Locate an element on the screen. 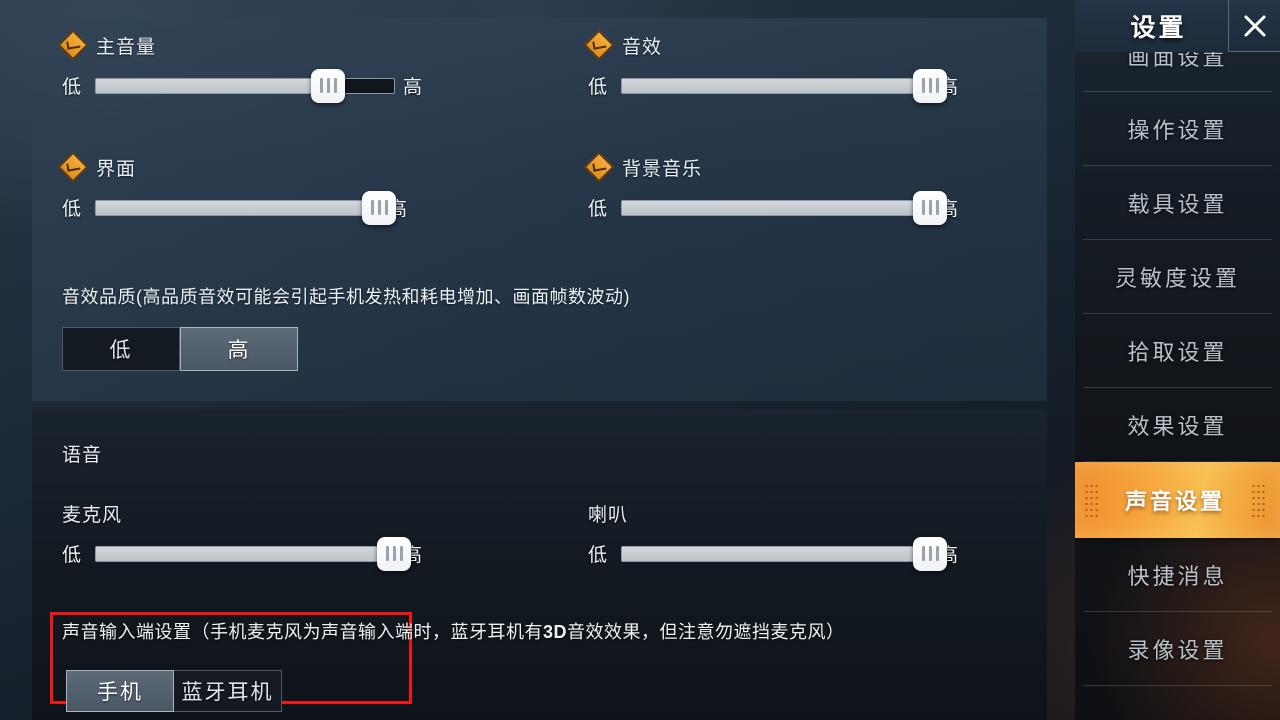 This screenshot has height=720, width=1280. slider-speaker is located at coordinates (784, 553).